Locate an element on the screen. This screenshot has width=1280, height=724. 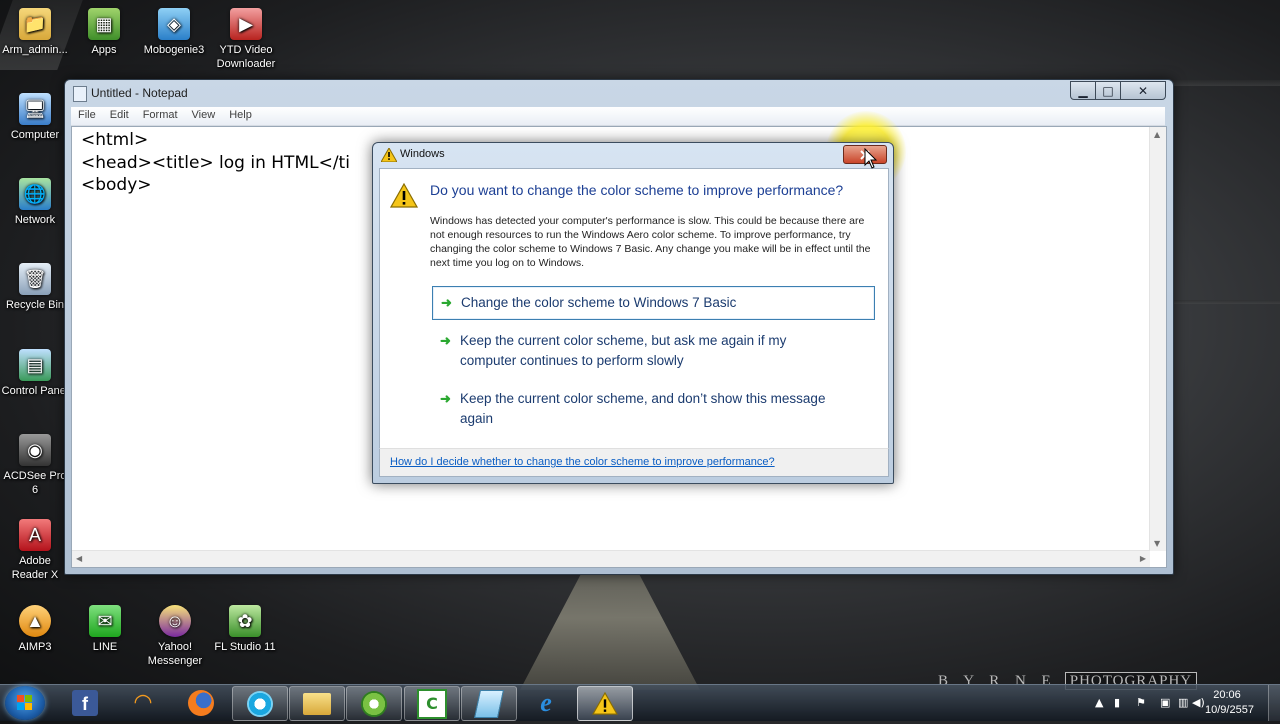
taskbar-notepad is located at coordinates (489, 703).